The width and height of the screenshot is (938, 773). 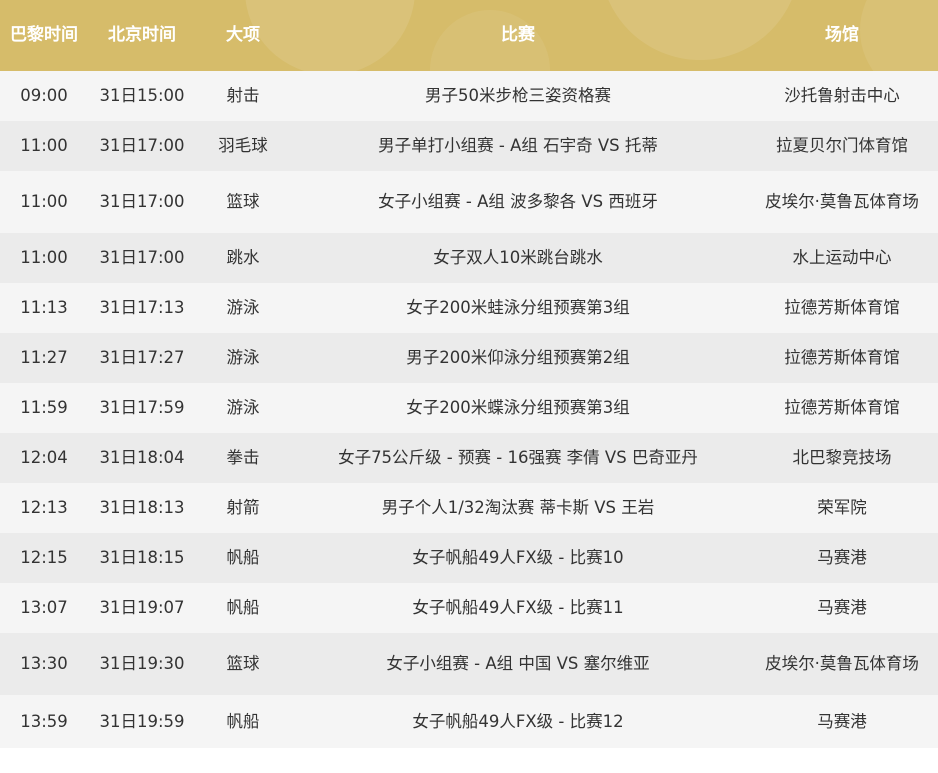 What do you see at coordinates (518, 508) in the screenshot?
I see `event-cell: 男子个人1/32淘汰赛 蒂卡斯 VS 王岩` at bounding box center [518, 508].